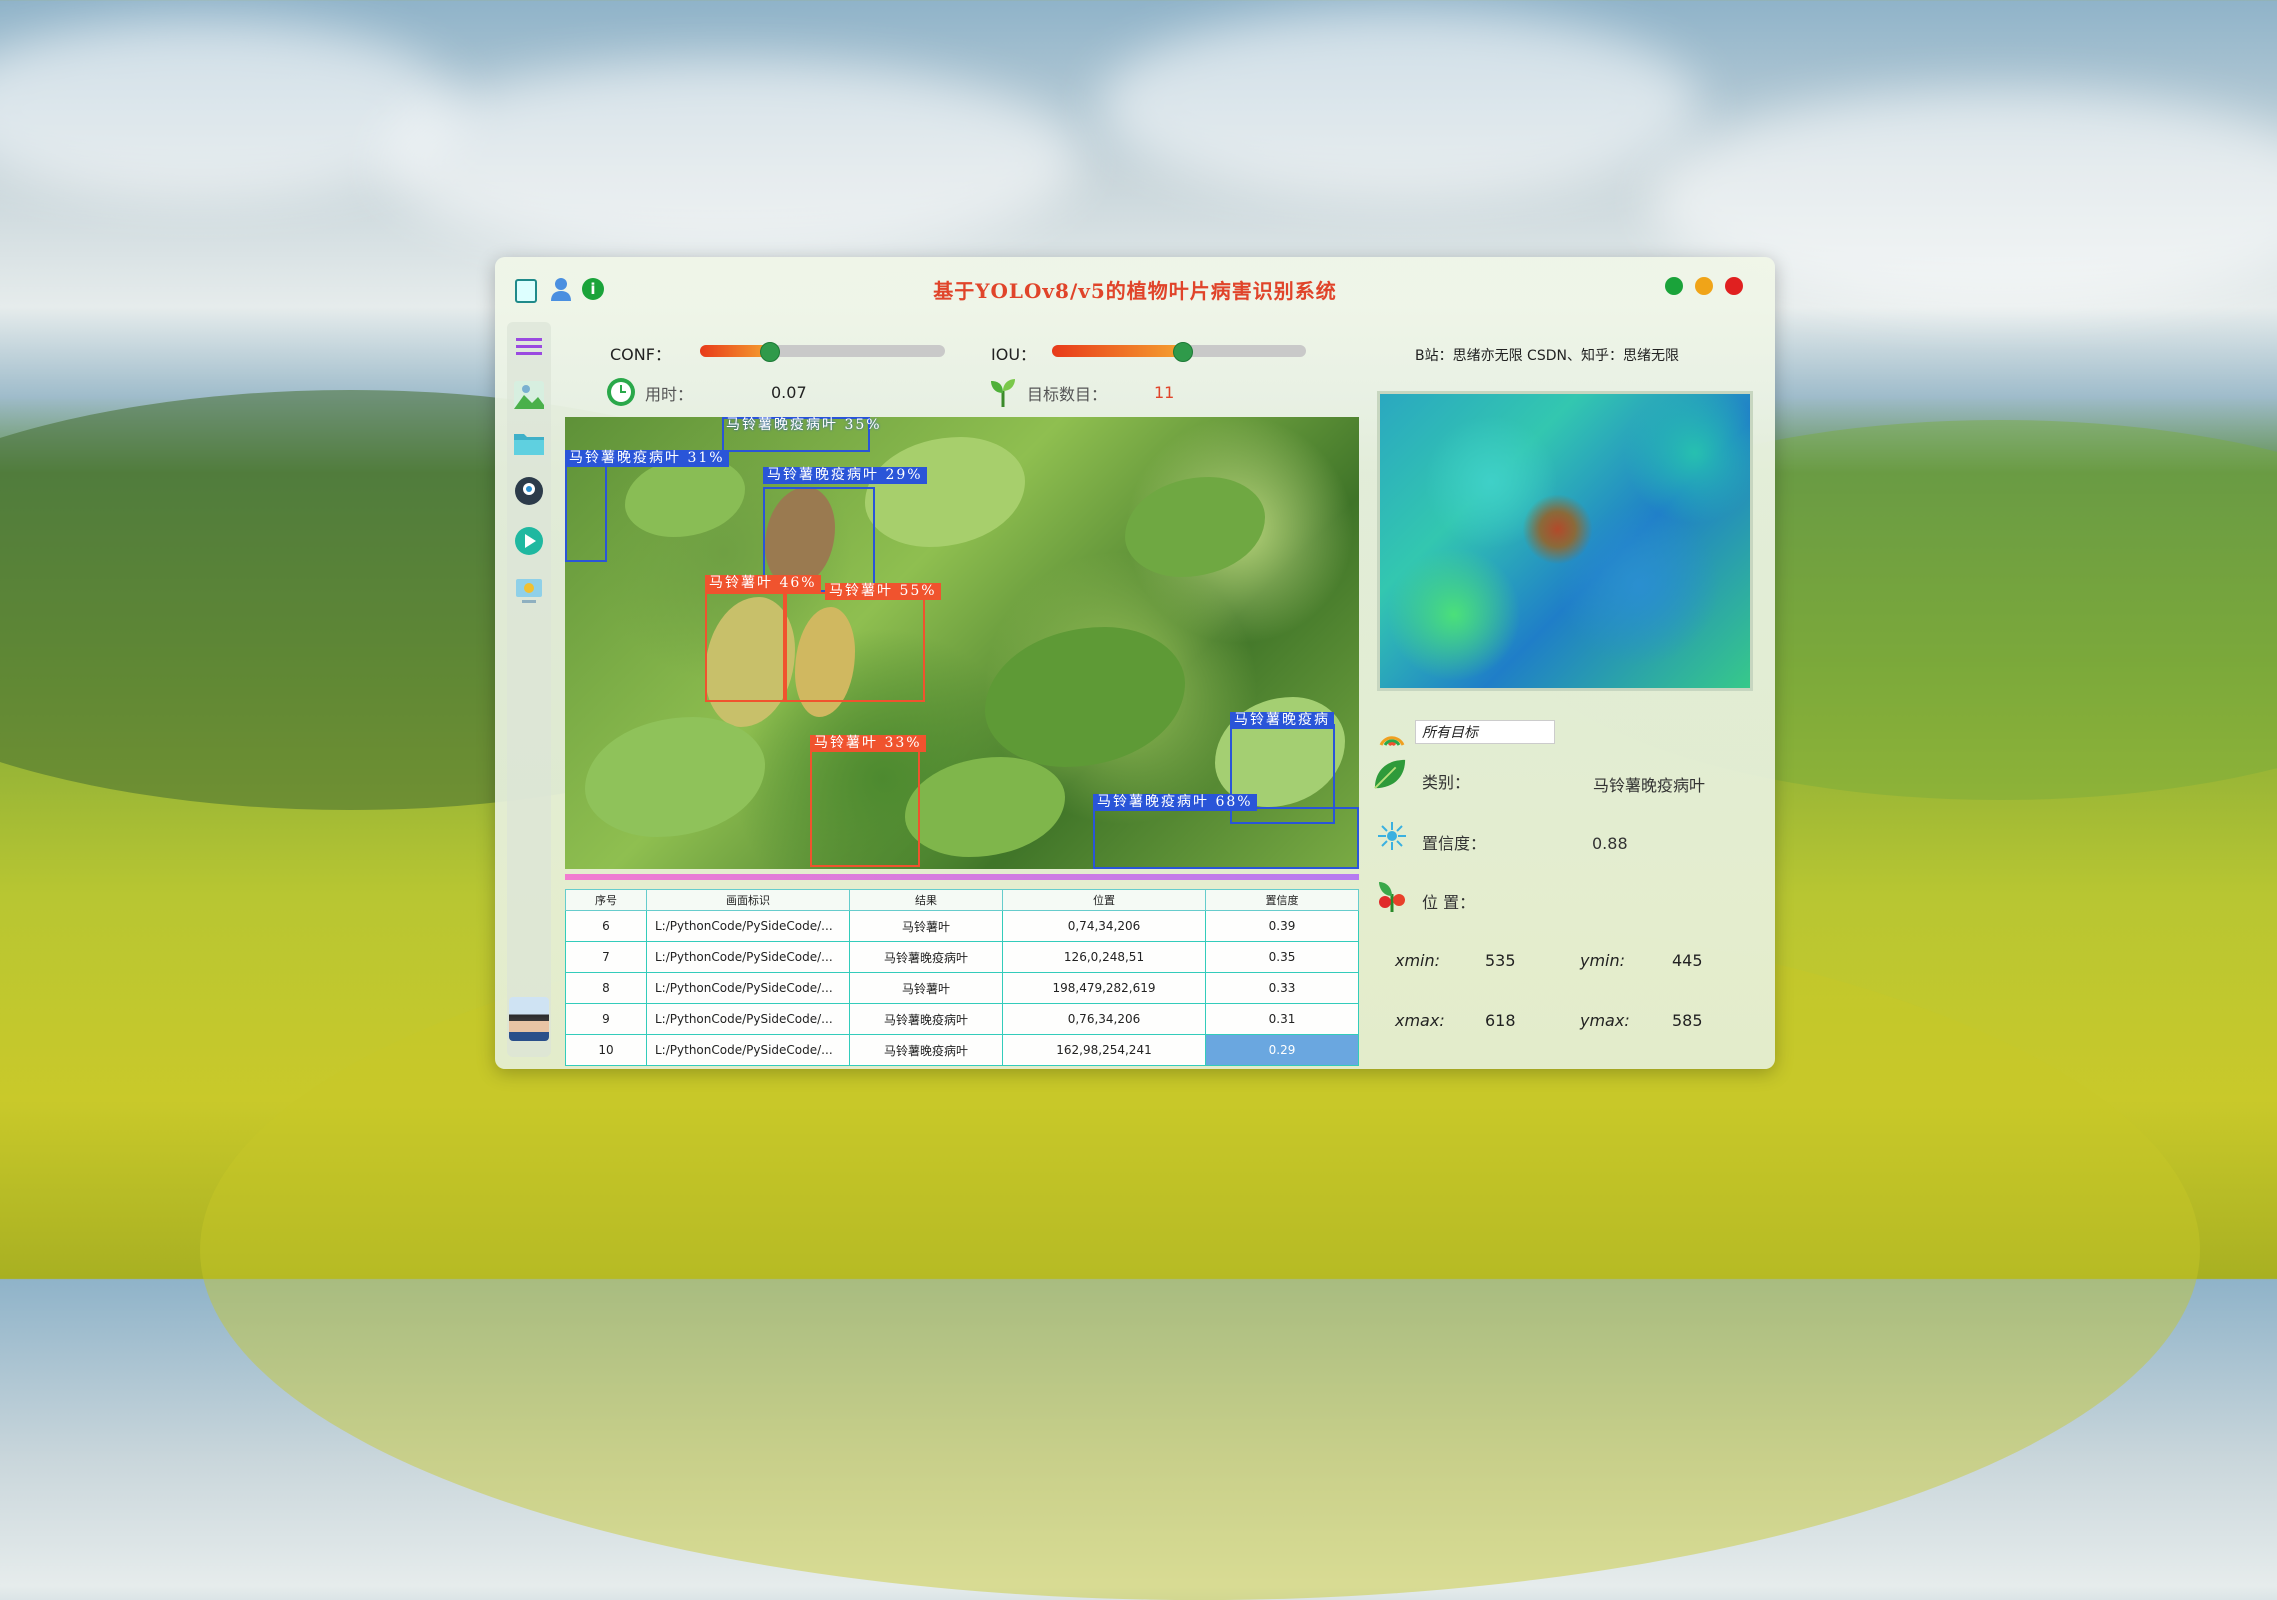 This screenshot has width=2277, height=1600. Describe the element at coordinates (822, 352) in the screenshot. I see `conf-slider` at that location.